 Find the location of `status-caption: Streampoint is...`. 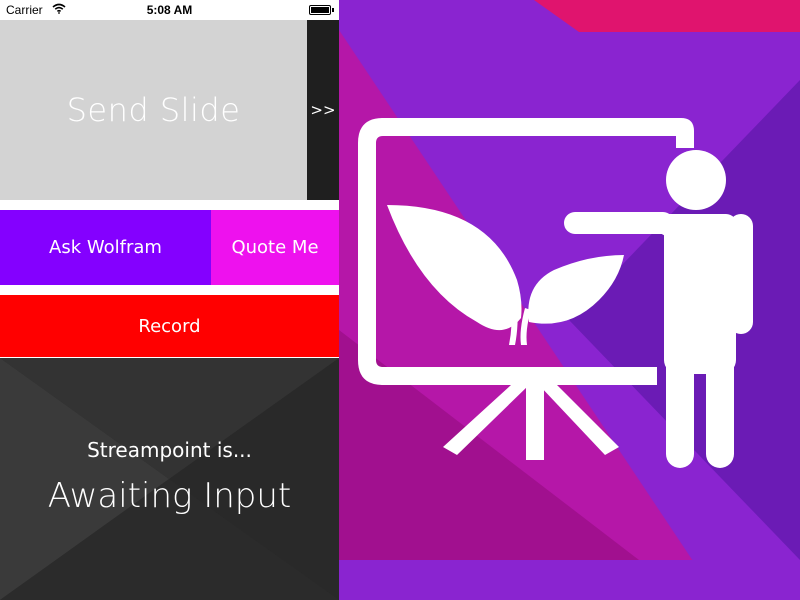

status-caption: Streampoint is... is located at coordinates (169, 450).